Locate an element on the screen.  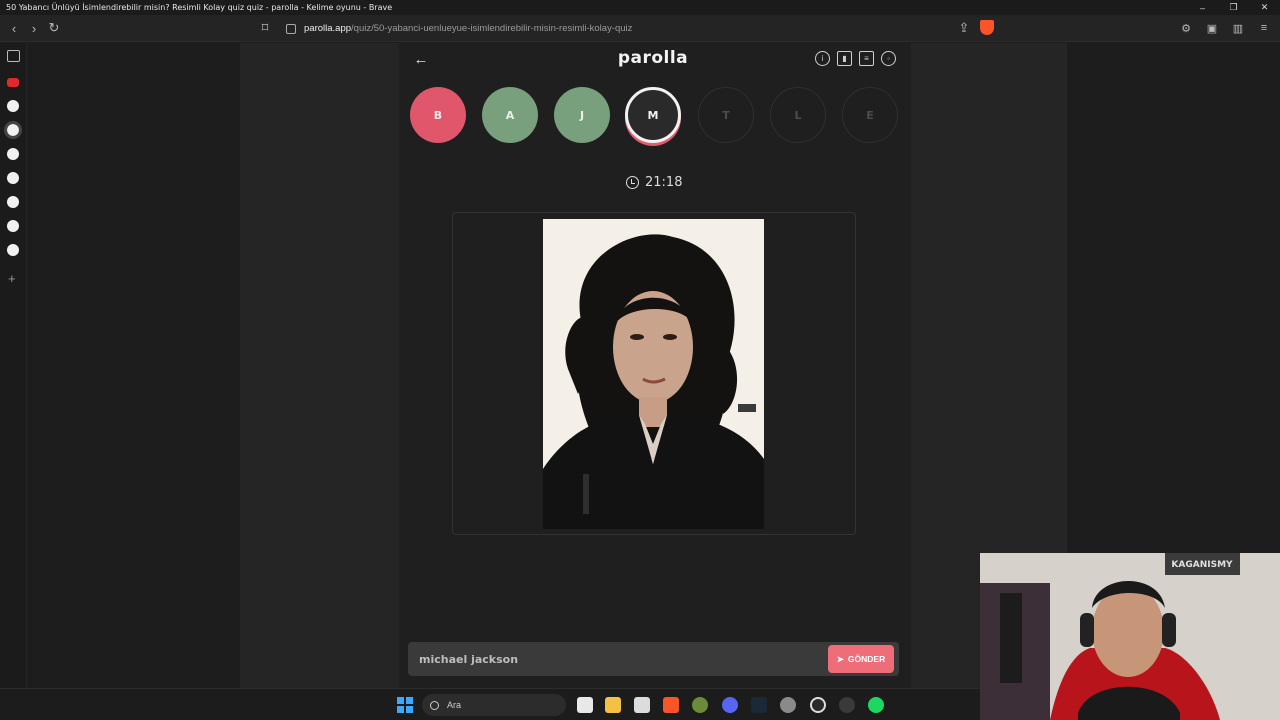
menu-icon: ≡ is located at coordinates (1264, 28).